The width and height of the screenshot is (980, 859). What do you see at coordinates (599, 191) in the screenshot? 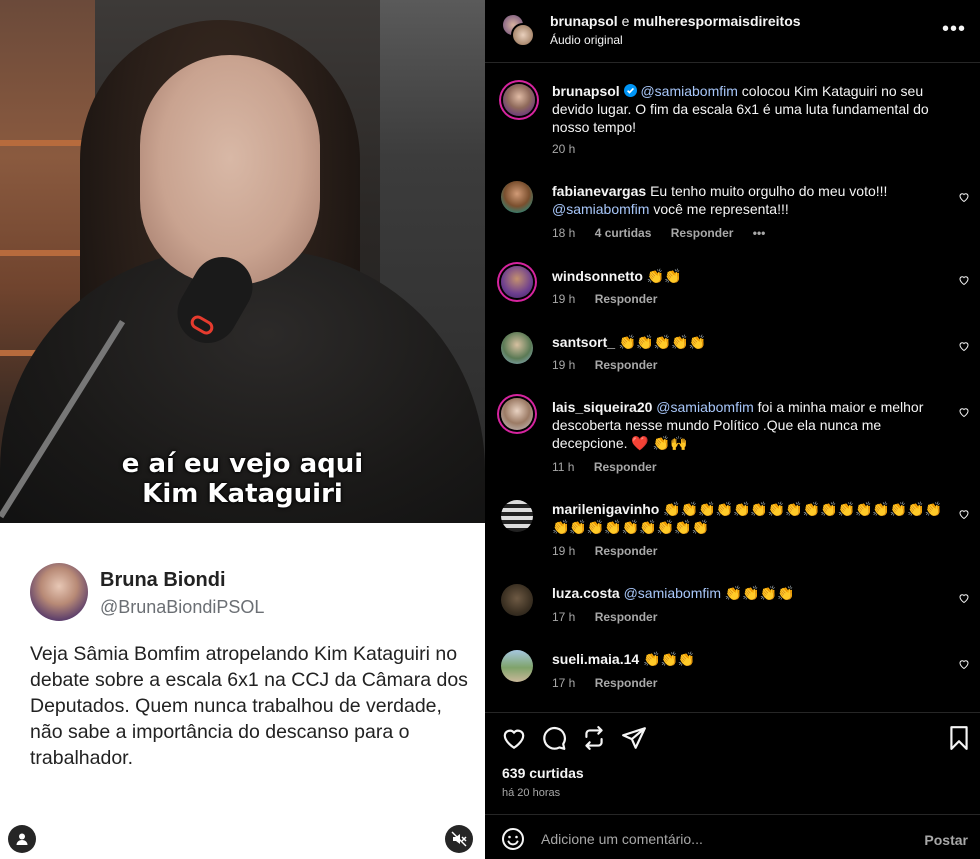
I see `comment-username: fabianevargas` at bounding box center [599, 191].